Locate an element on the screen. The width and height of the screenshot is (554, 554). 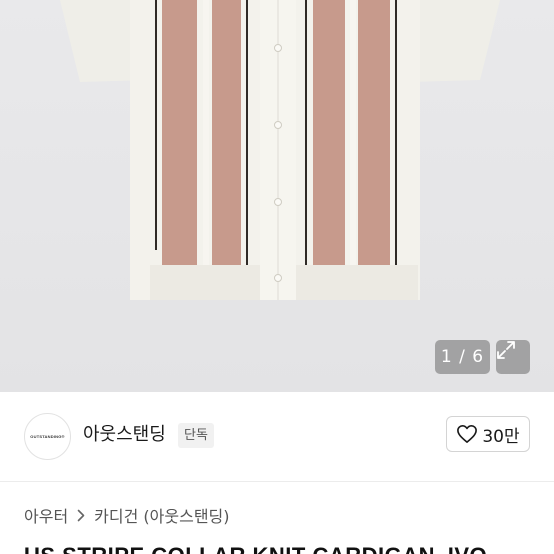
breadcrumb-category: 아우터 is located at coordinates (46, 515).